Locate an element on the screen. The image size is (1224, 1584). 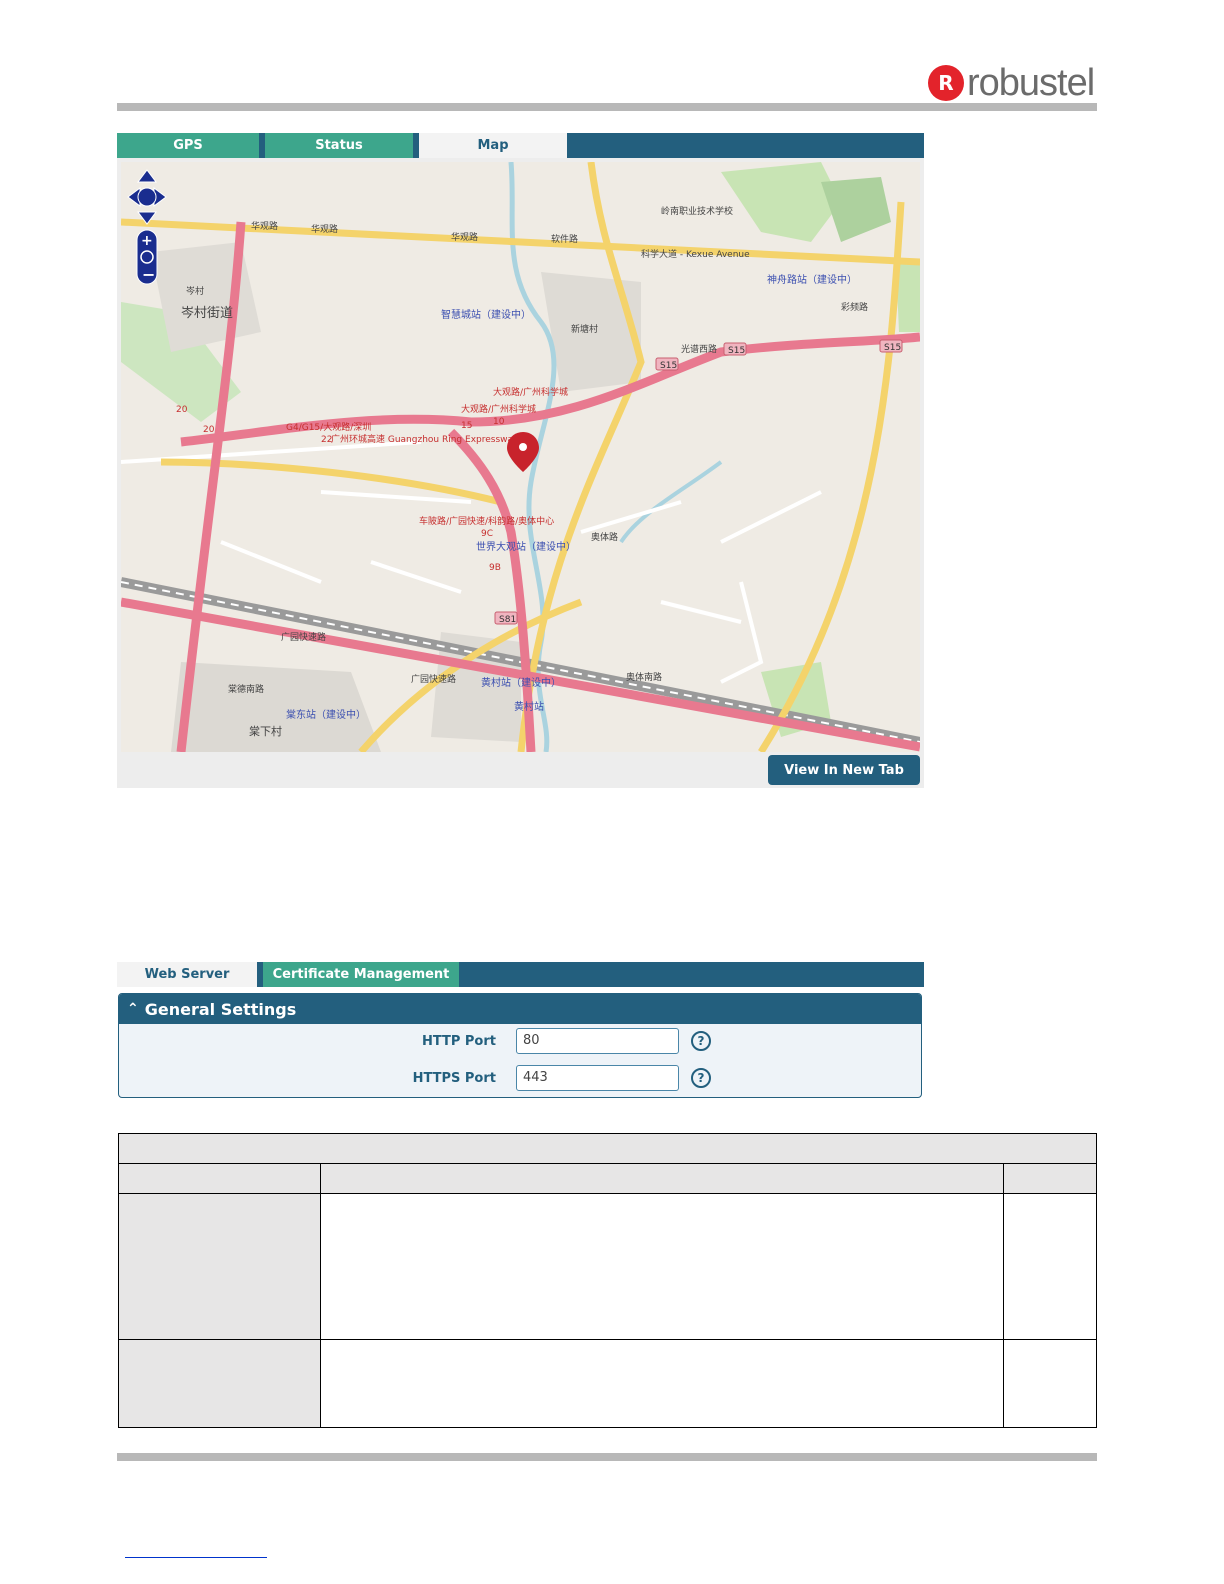
pan-down-icon is located at coordinates (147, 218).